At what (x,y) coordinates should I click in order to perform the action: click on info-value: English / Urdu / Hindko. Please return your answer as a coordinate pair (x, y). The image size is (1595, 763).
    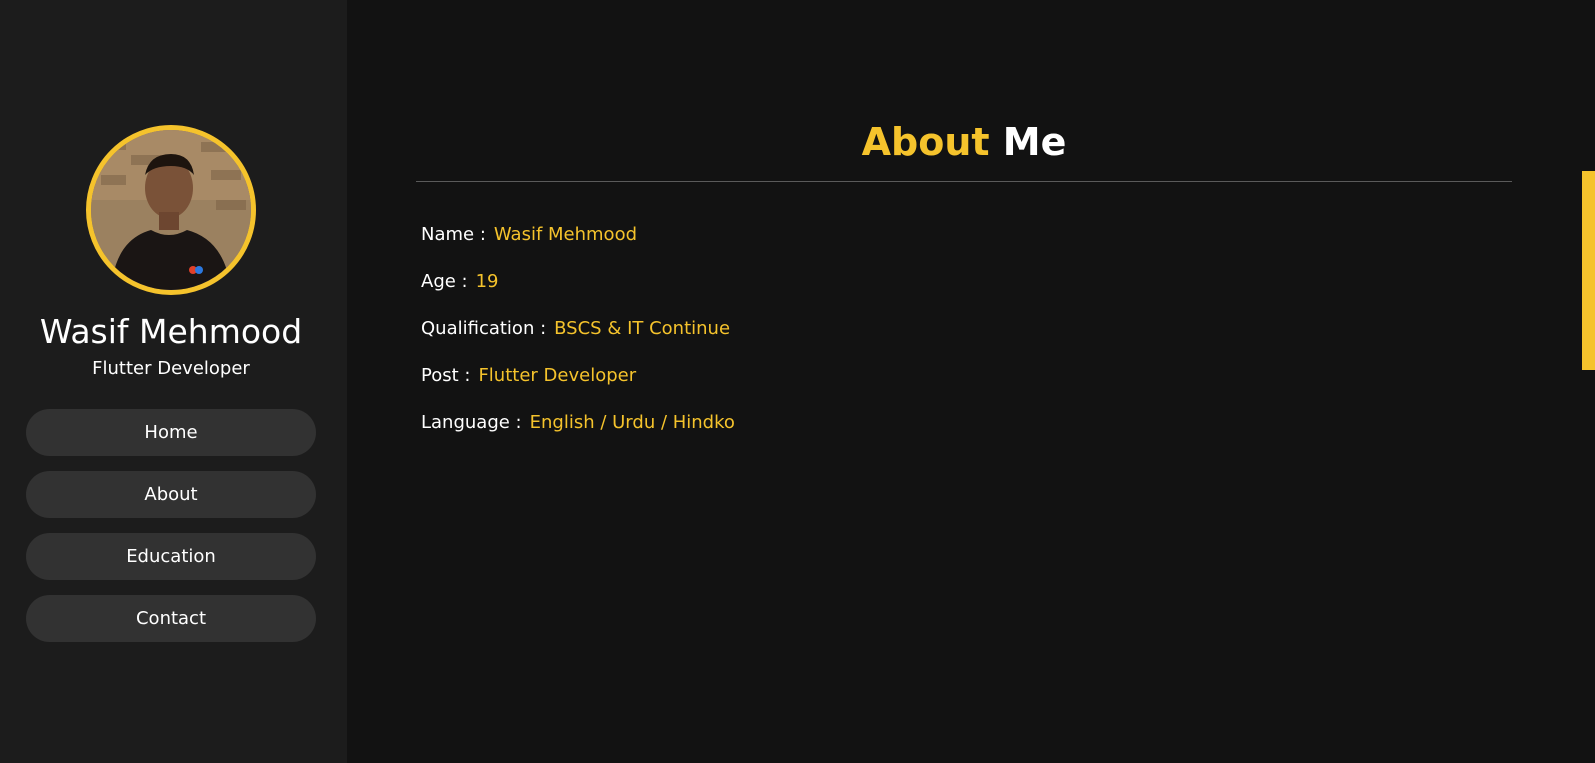
    Looking at the image, I should click on (632, 422).